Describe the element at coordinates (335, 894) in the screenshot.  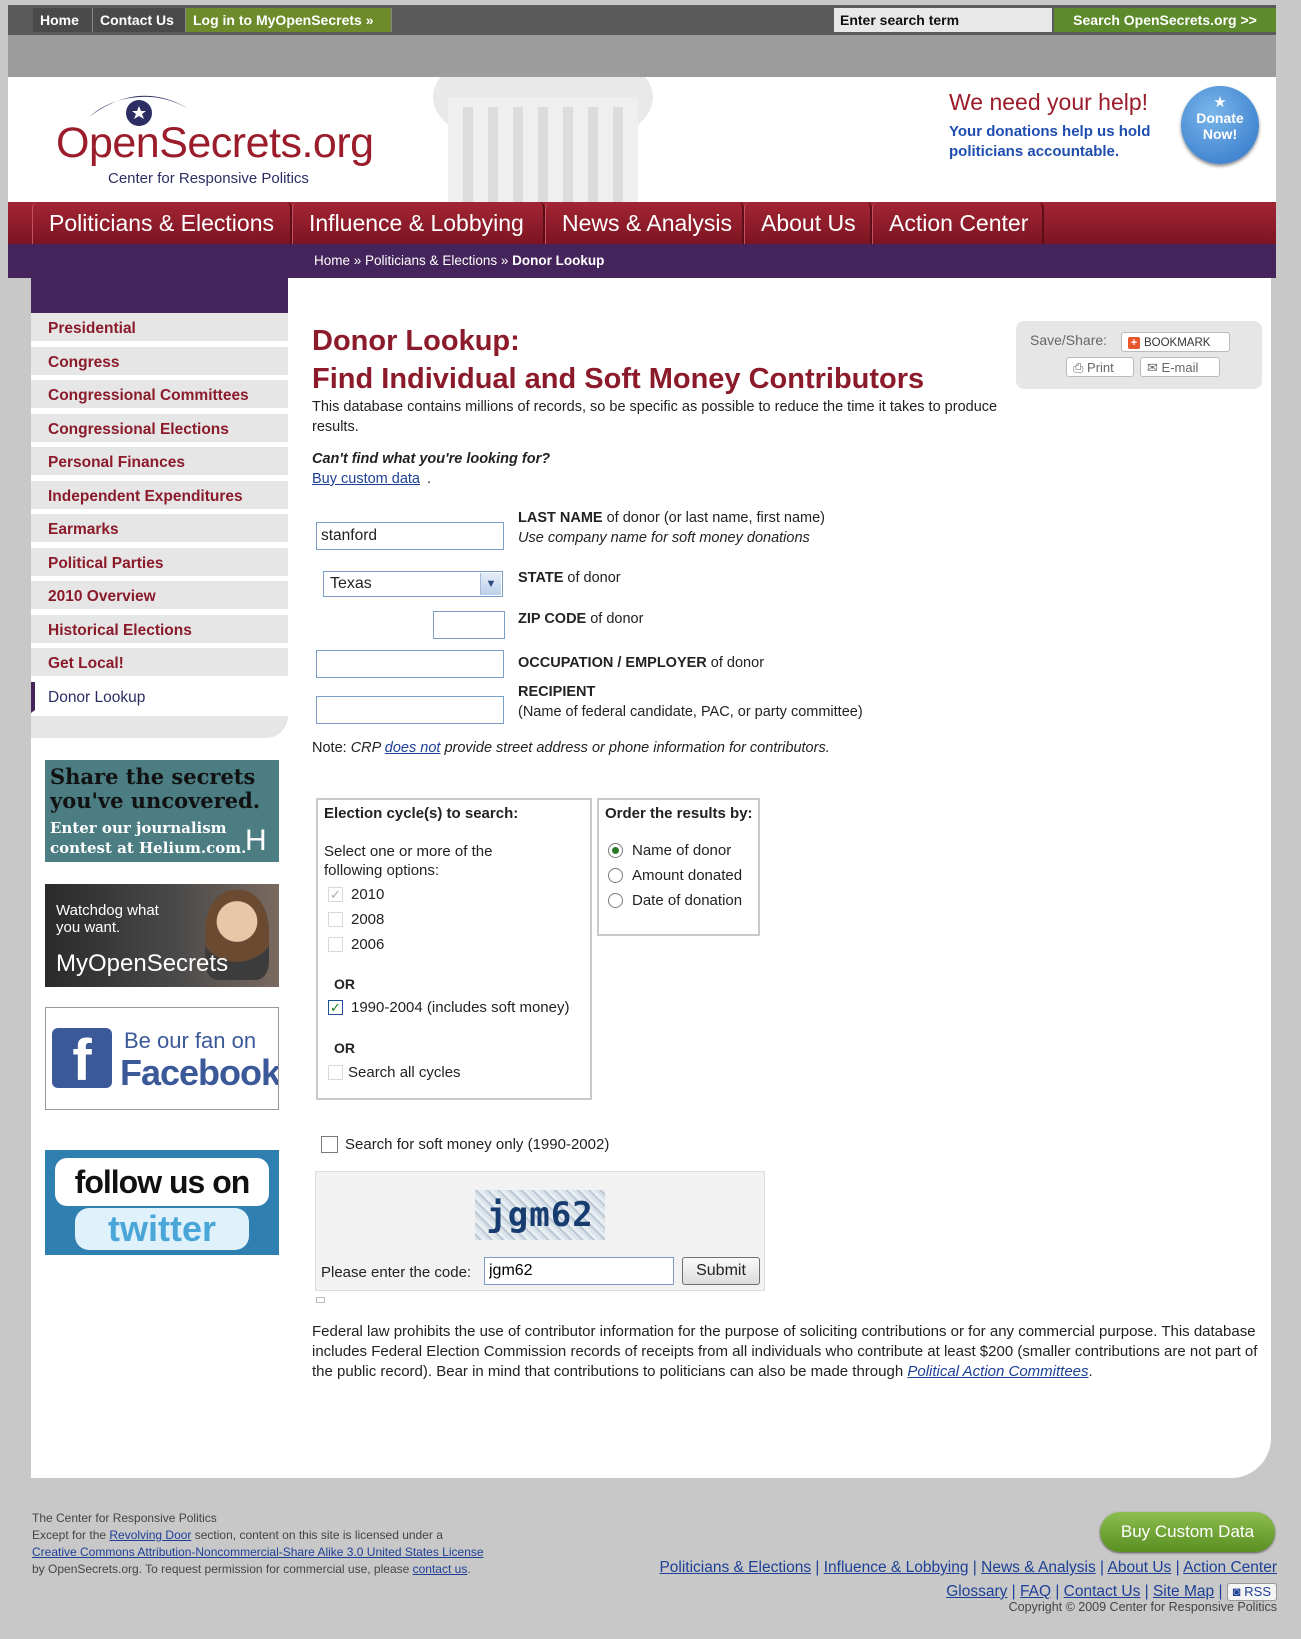
I see `cycle-2010-checkbox: ✓` at that location.